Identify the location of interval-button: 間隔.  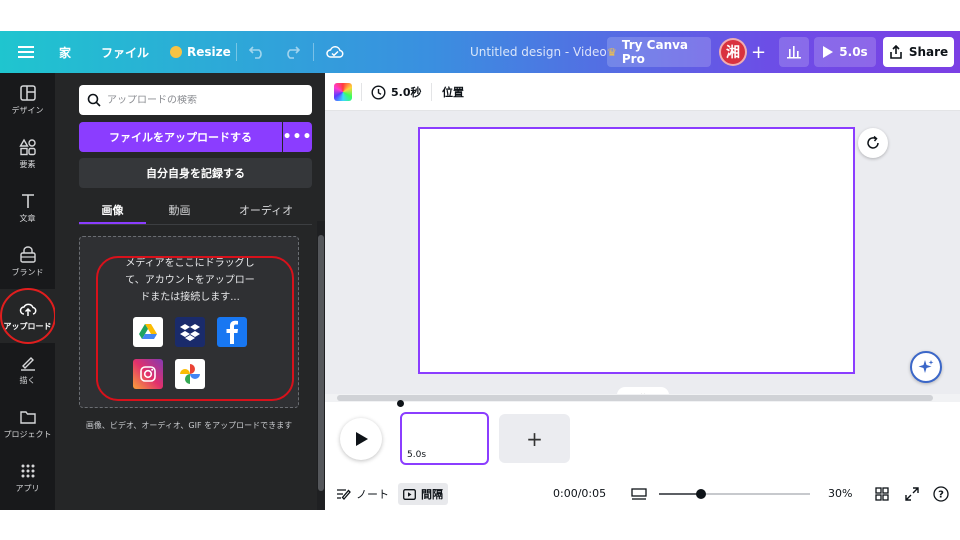
(423, 494).